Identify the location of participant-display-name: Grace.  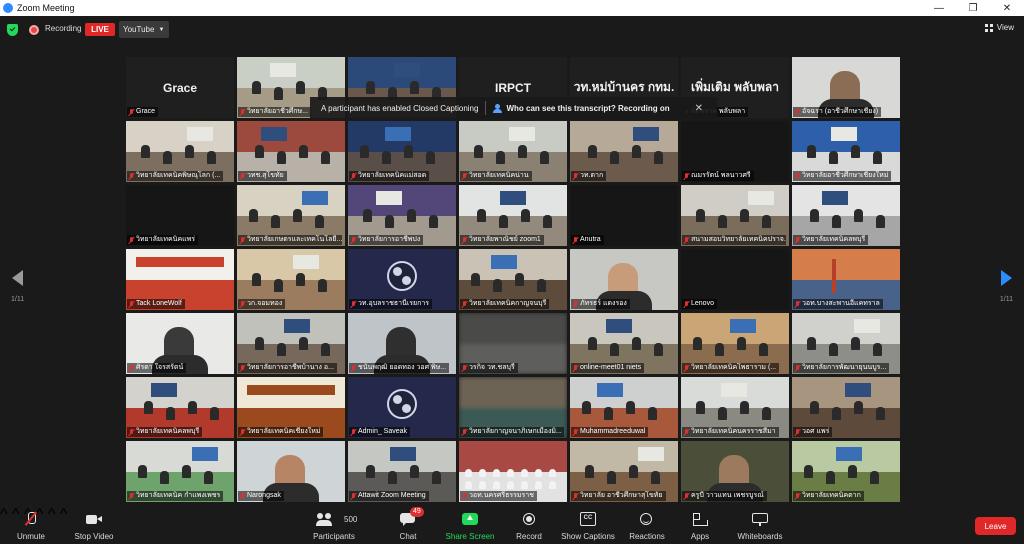
(180, 87).